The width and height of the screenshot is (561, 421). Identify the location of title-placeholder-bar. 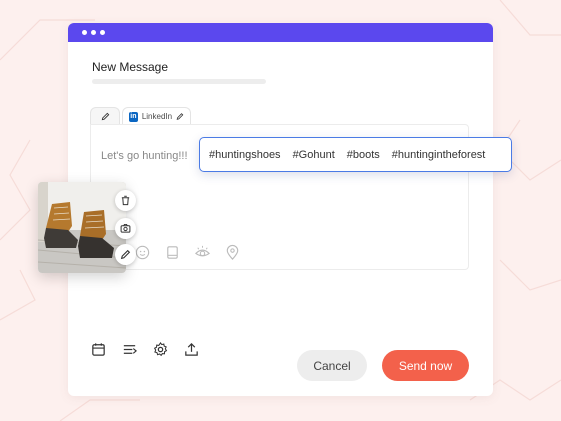
(179, 81).